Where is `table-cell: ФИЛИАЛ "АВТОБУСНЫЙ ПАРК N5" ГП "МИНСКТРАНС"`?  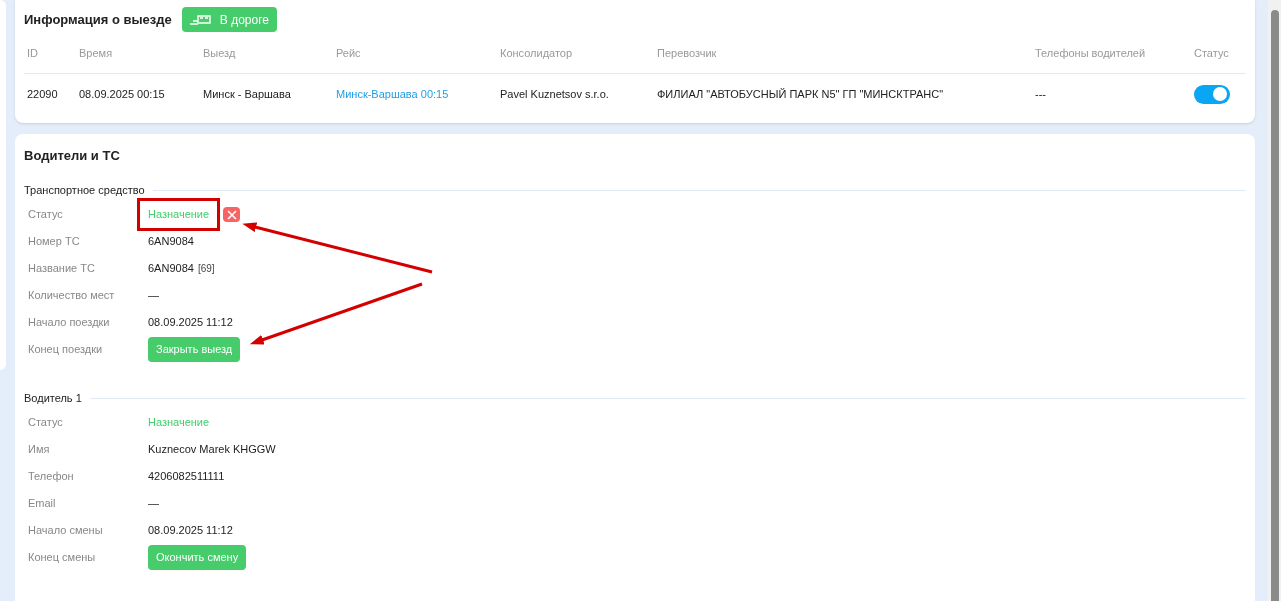 table-cell: ФИЛИАЛ "АВТОБУСНЫЙ ПАРК N5" ГП "МИНСКТРАНС" is located at coordinates (800, 93).